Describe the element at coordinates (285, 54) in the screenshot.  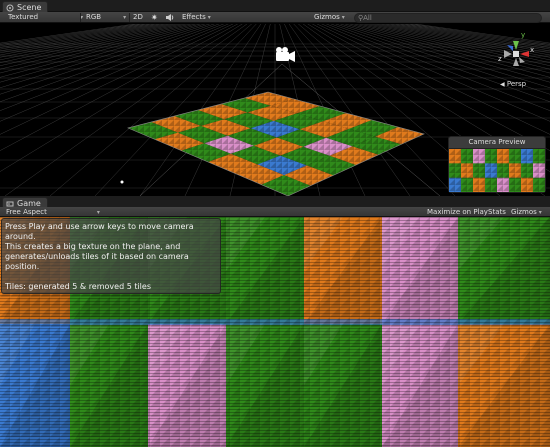
I see `camera-icon` at that location.